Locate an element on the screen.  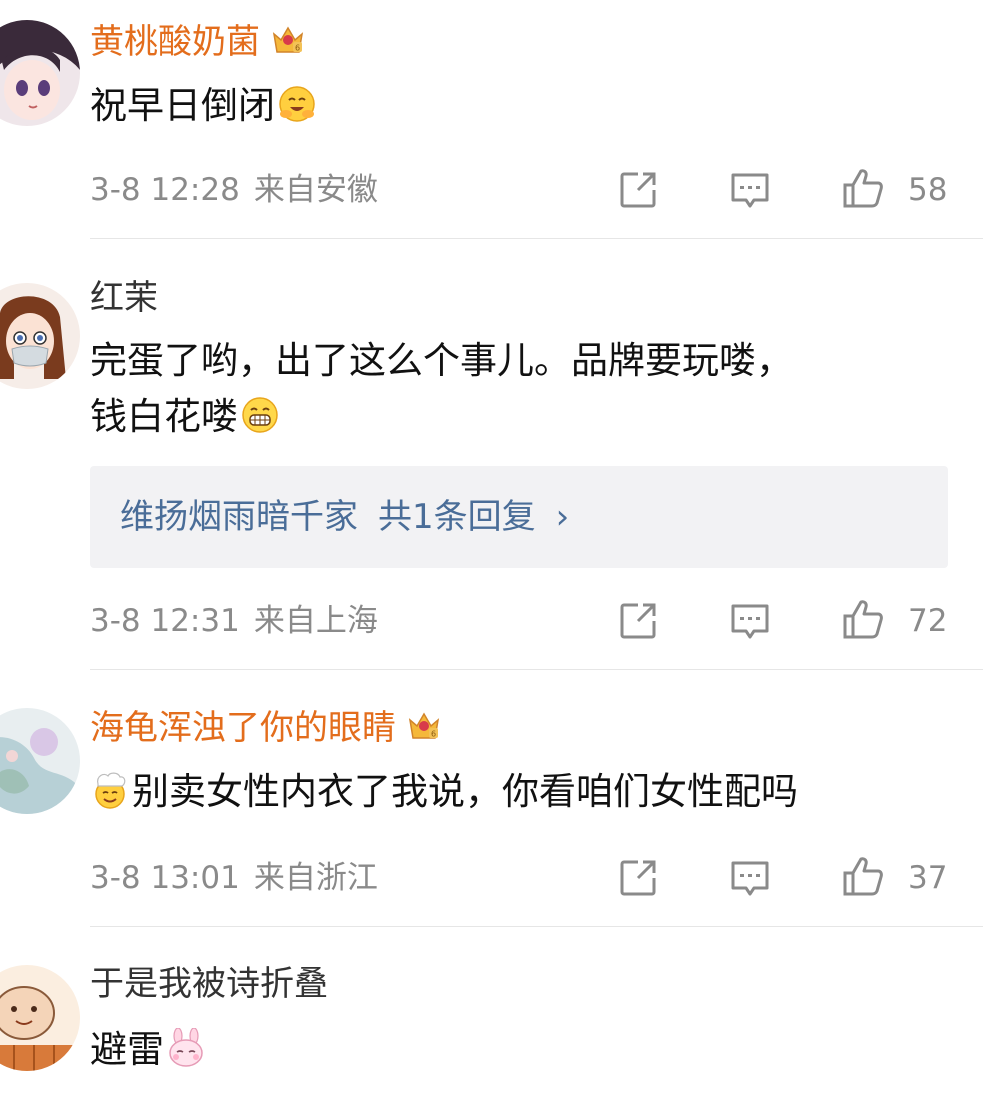
comment-text-content: 祝早日倒闭 is located at coordinates (182, 105).